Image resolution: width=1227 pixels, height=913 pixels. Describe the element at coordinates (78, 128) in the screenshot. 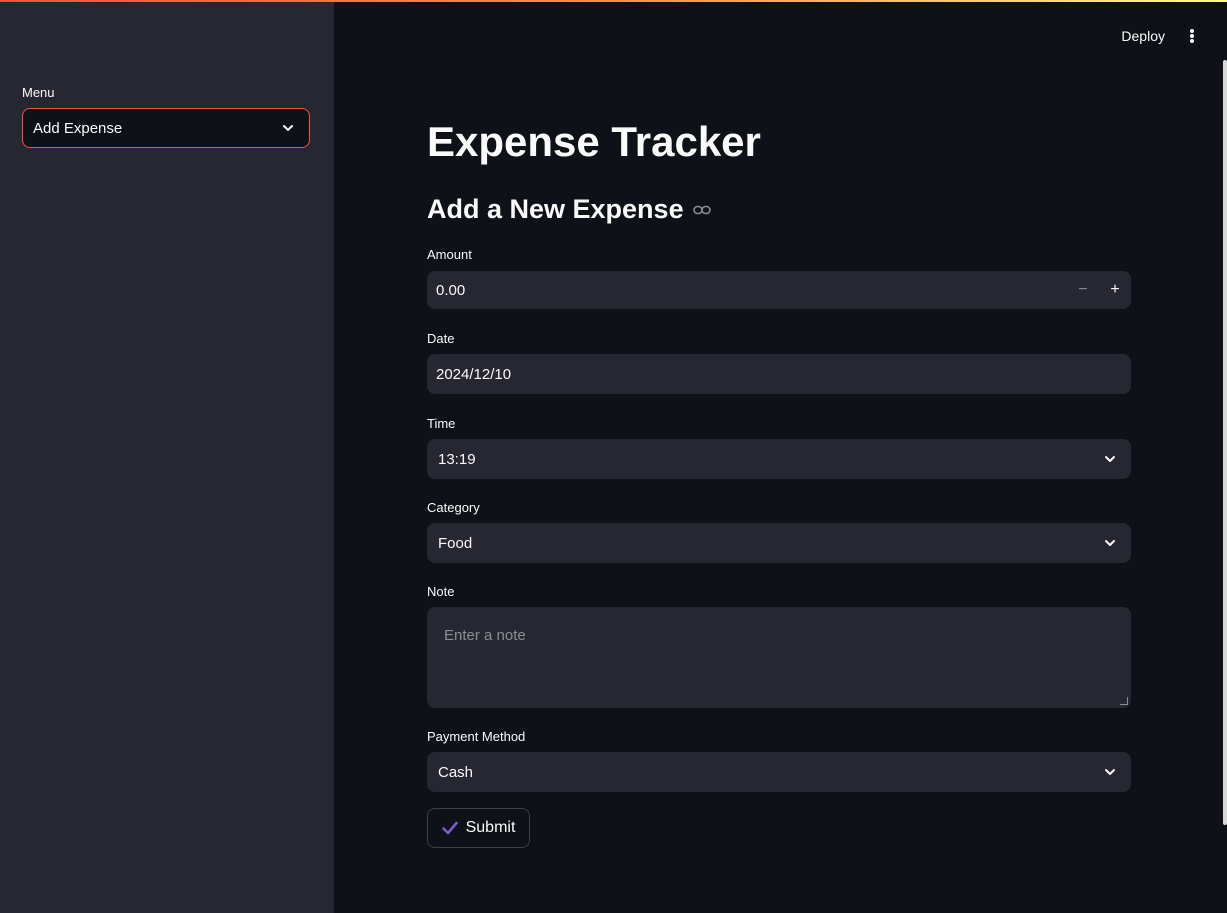

I see `menu-select-value: Add Expense` at that location.